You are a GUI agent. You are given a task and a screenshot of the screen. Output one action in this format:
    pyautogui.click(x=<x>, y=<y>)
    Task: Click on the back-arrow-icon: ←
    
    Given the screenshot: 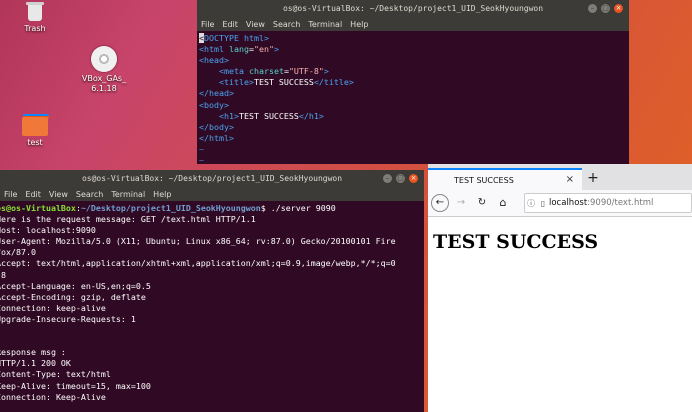 What is the action you would take?
    pyautogui.click(x=440, y=203)
    